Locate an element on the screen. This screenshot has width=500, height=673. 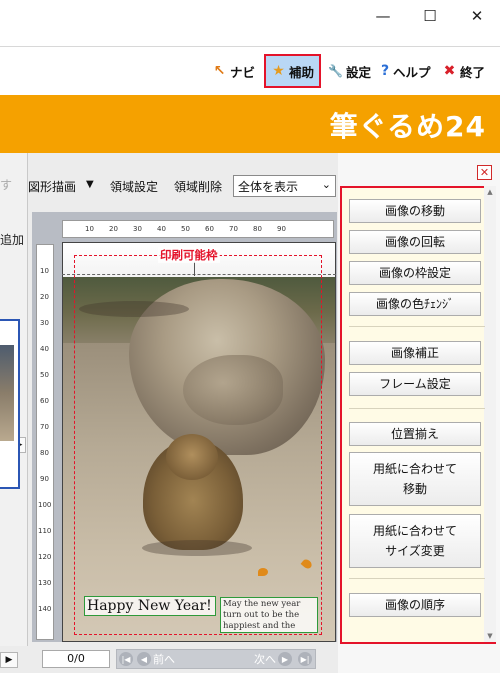
next-page-label: 次へ is located at coordinates (265, 659).